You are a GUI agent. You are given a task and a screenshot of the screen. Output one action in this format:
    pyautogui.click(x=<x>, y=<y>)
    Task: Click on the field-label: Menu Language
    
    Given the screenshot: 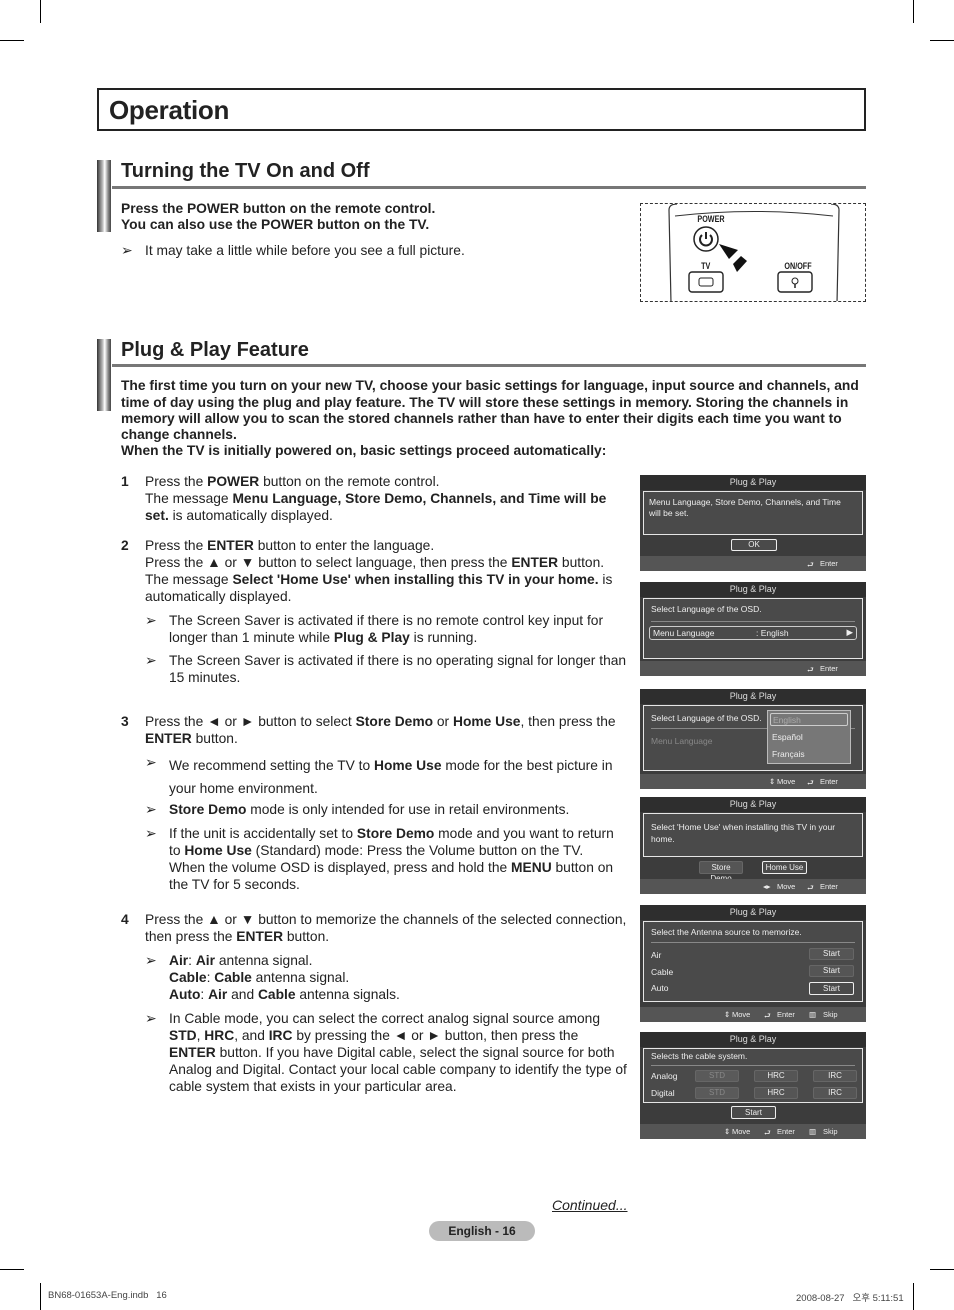 What is the action you would take?
    pyautogui.click(x=682, y=741)
    